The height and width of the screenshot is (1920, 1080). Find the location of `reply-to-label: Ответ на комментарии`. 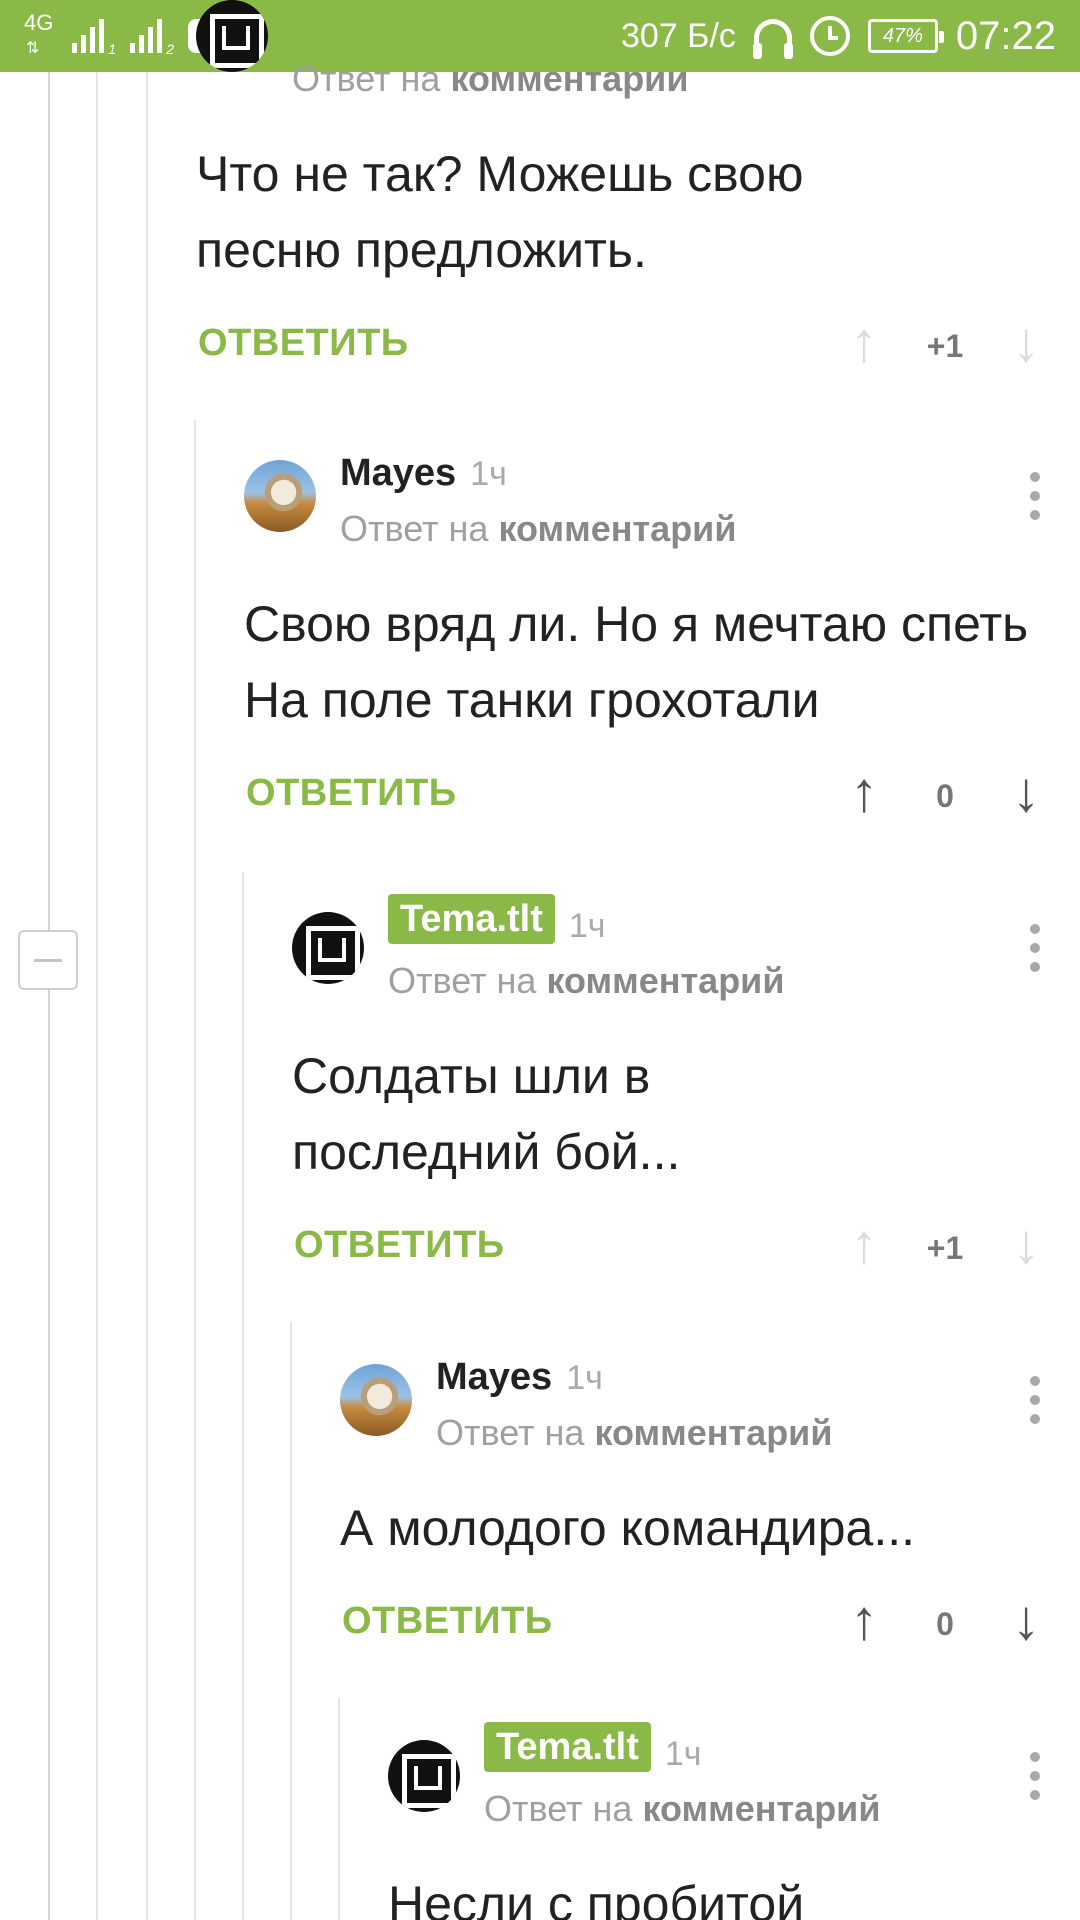

reply-to-label: Ответ на комментарии is located at coordinates (490, 78).